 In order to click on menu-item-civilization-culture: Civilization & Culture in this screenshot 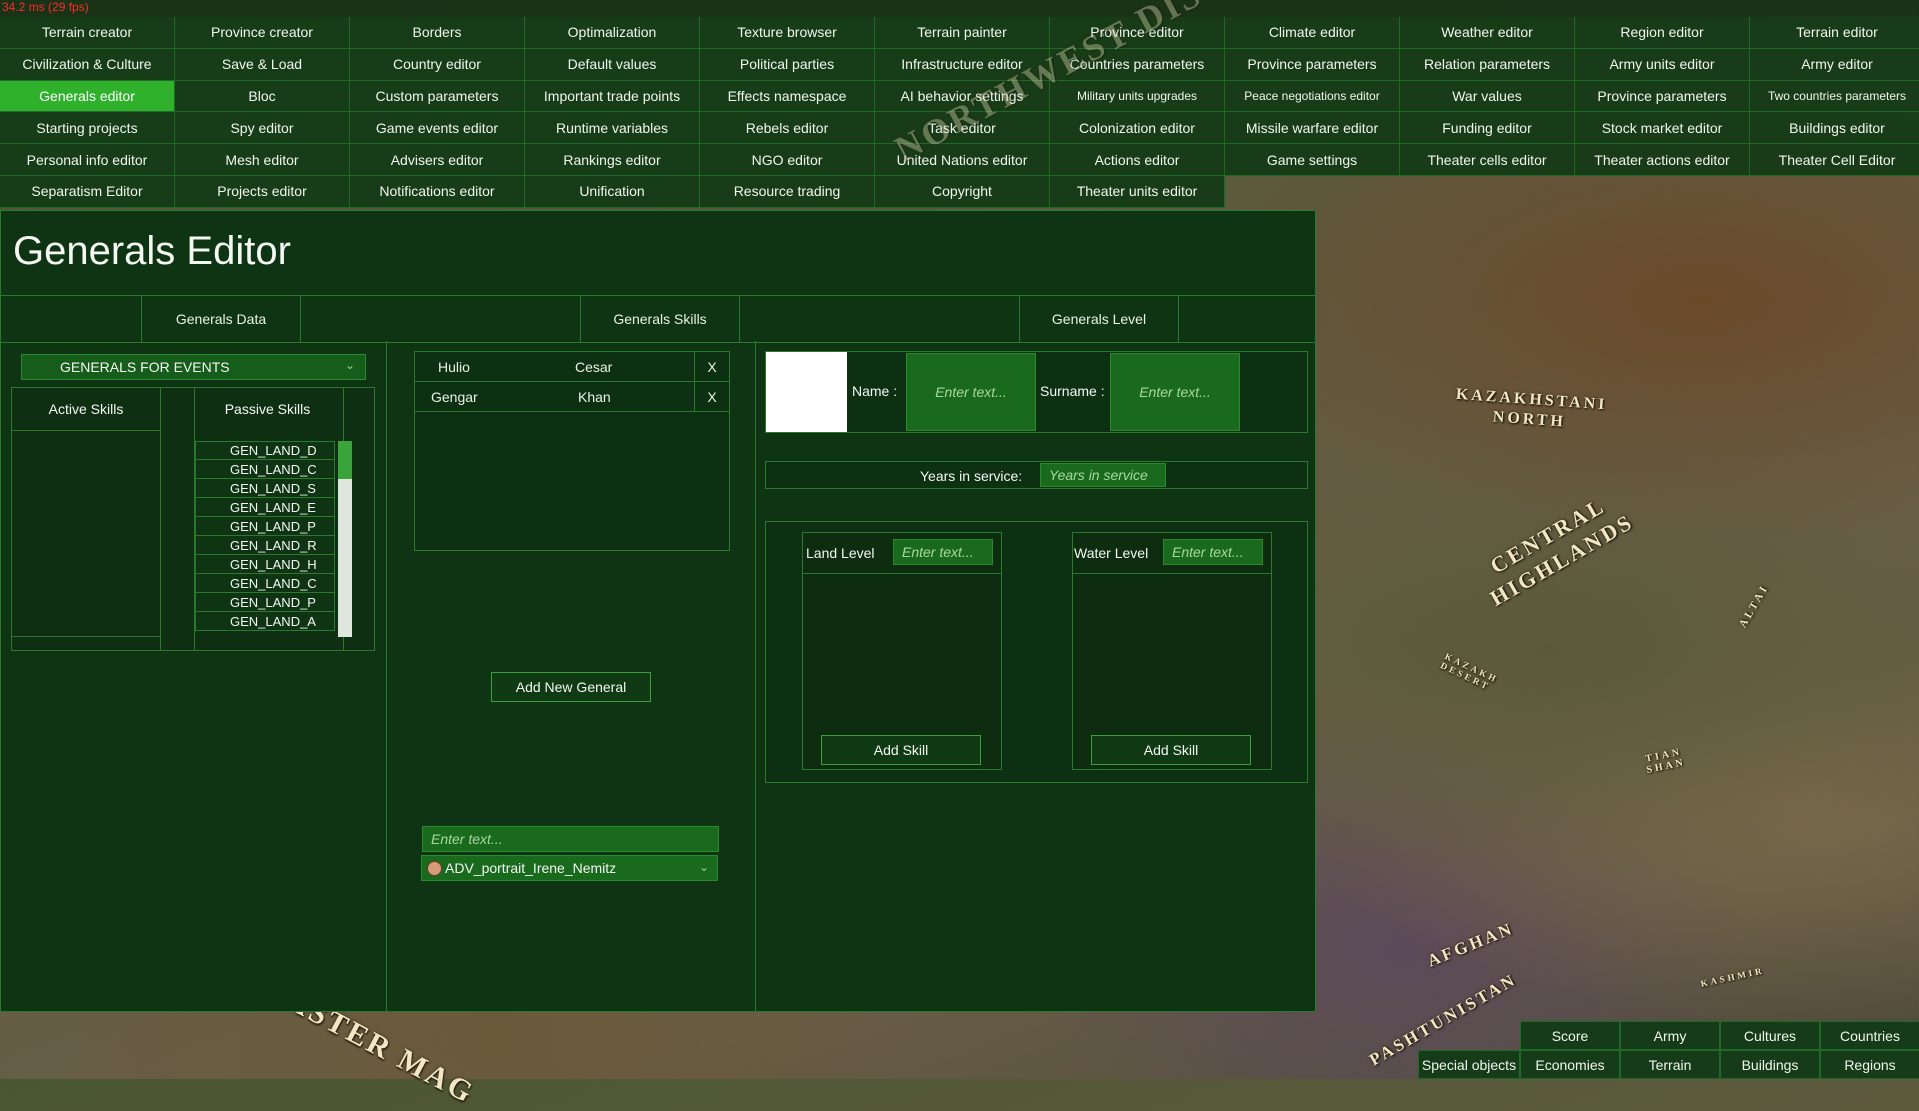, I will do `click(87, 64)`.